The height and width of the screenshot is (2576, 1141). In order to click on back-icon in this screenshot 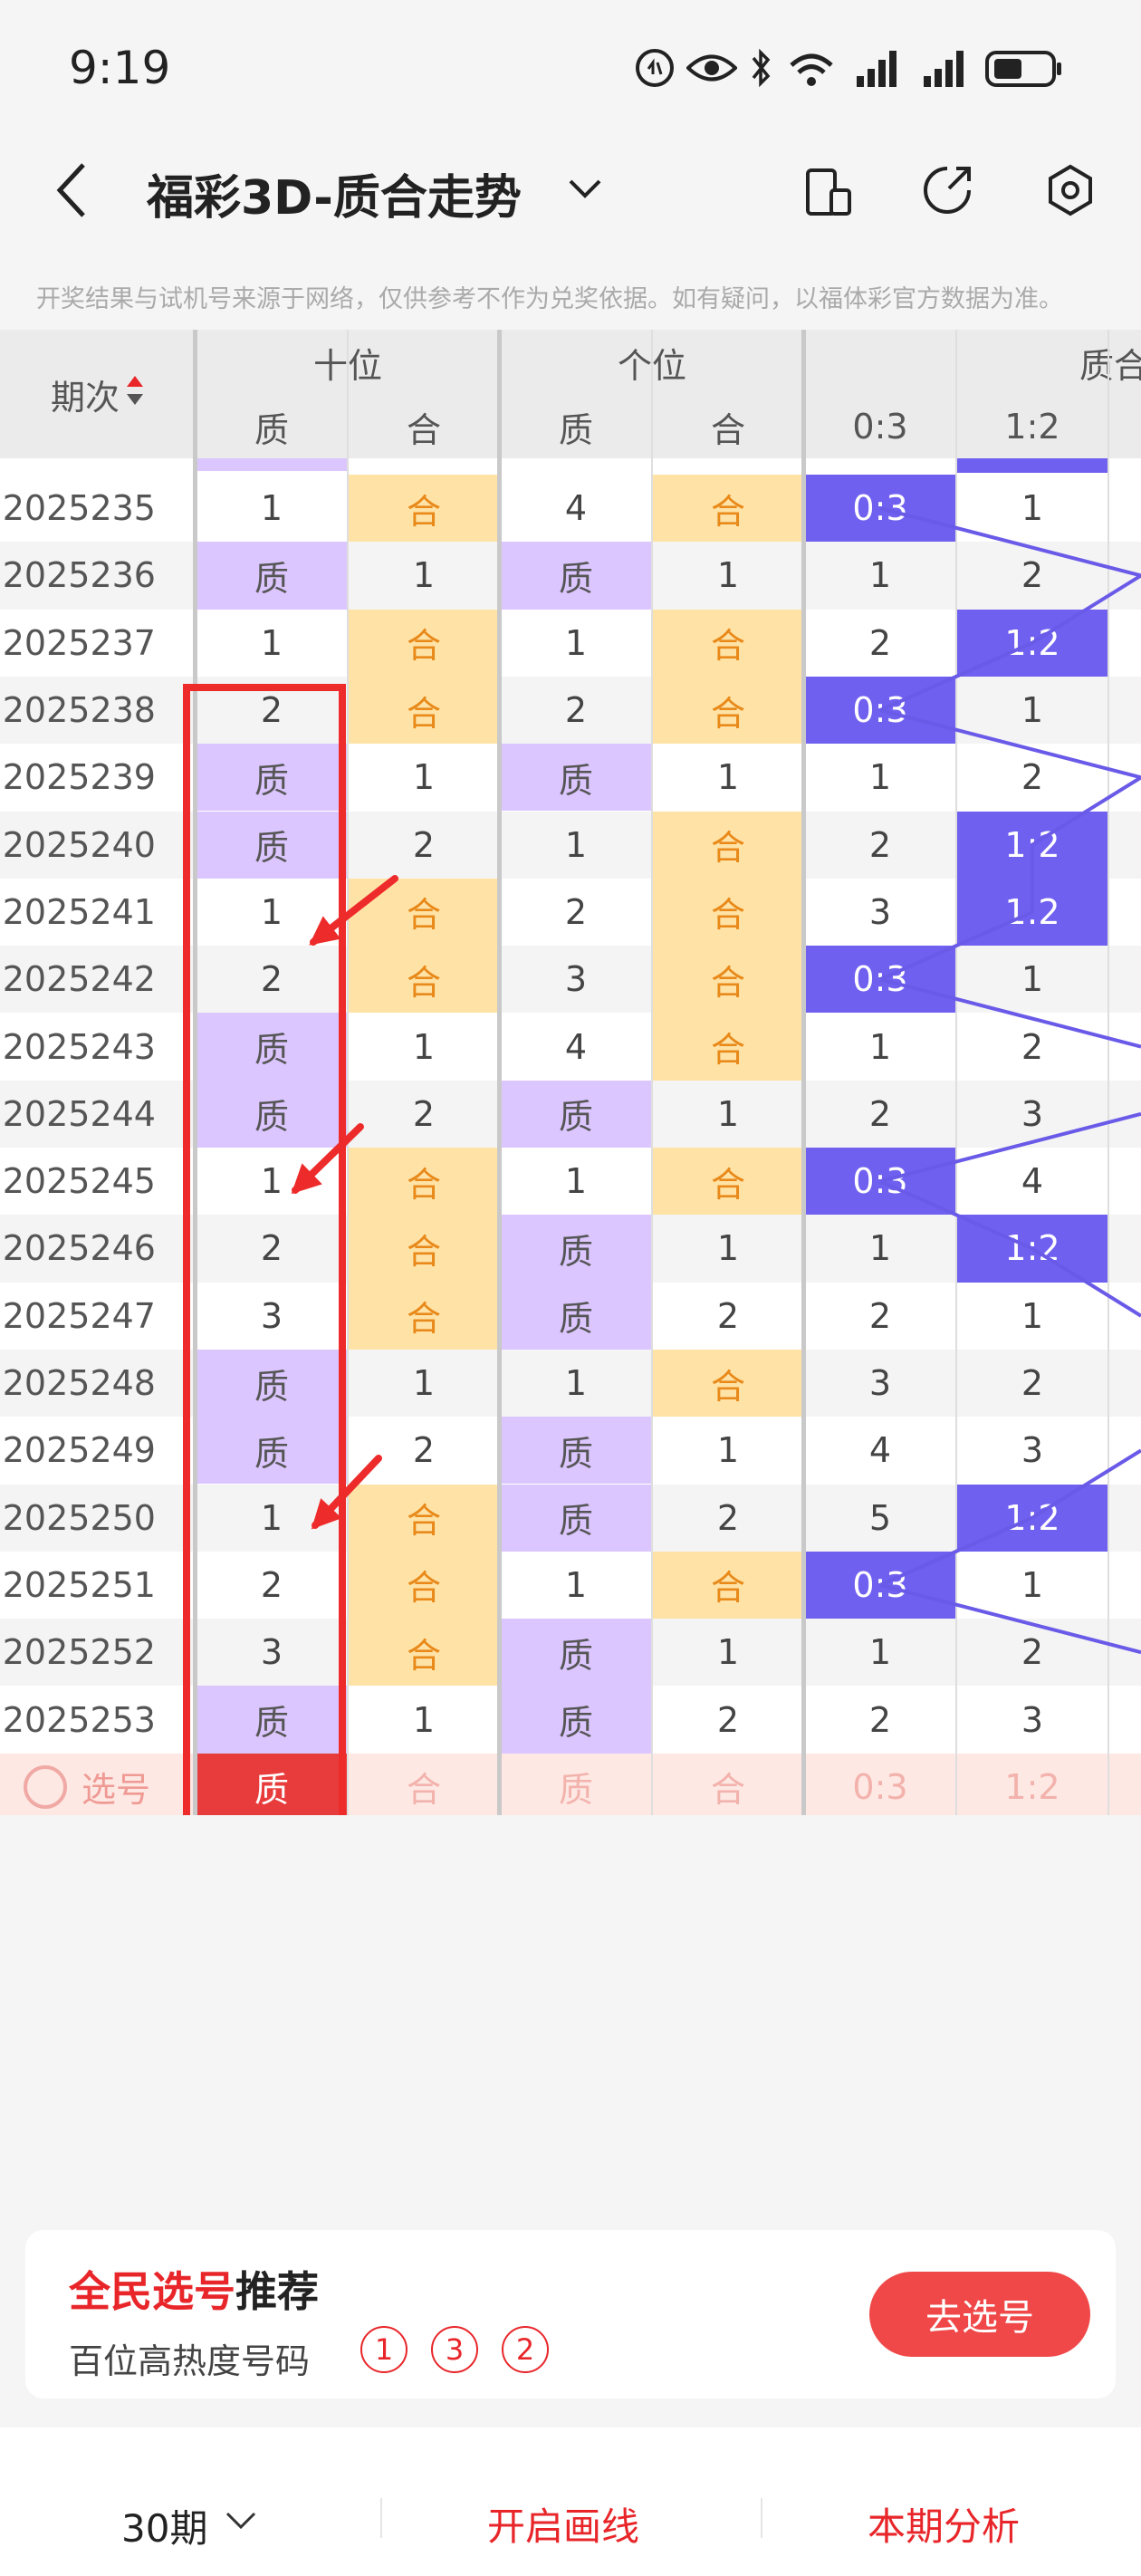, I will do `click(73, 190)`.